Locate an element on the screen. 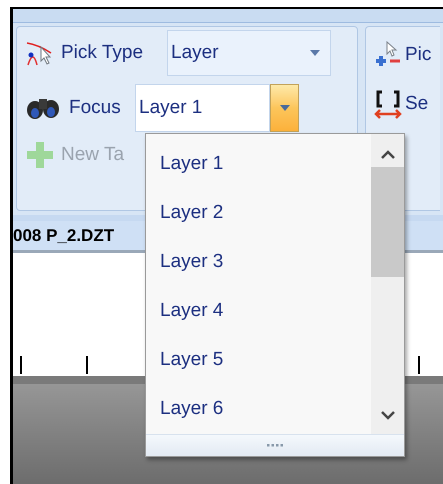 The height and width of the screenshot is (484, 443). ribbon-button: Pic is located at coordinates (418, 55).